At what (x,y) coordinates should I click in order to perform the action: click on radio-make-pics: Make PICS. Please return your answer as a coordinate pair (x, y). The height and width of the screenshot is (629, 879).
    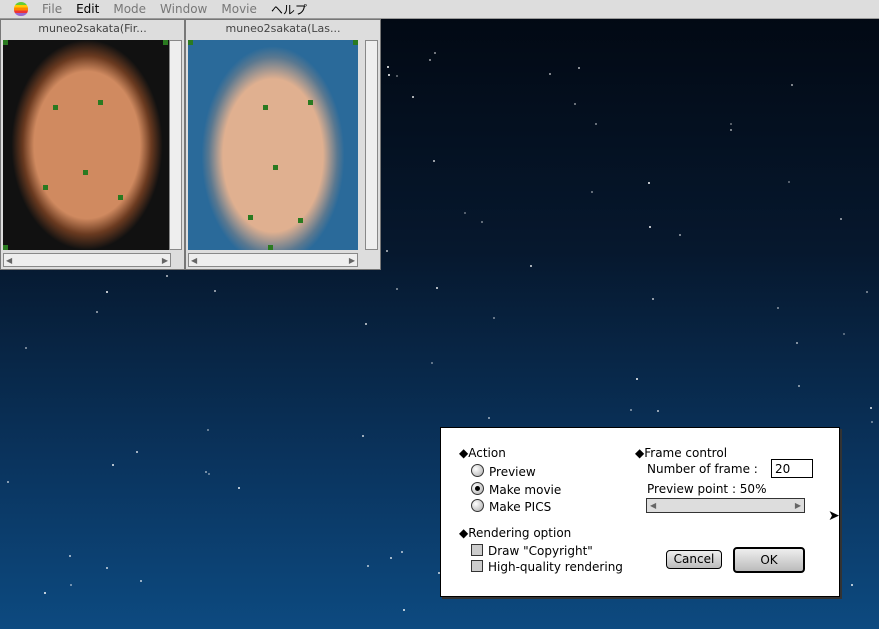
    Looking at the image, I should click on (511, 506).